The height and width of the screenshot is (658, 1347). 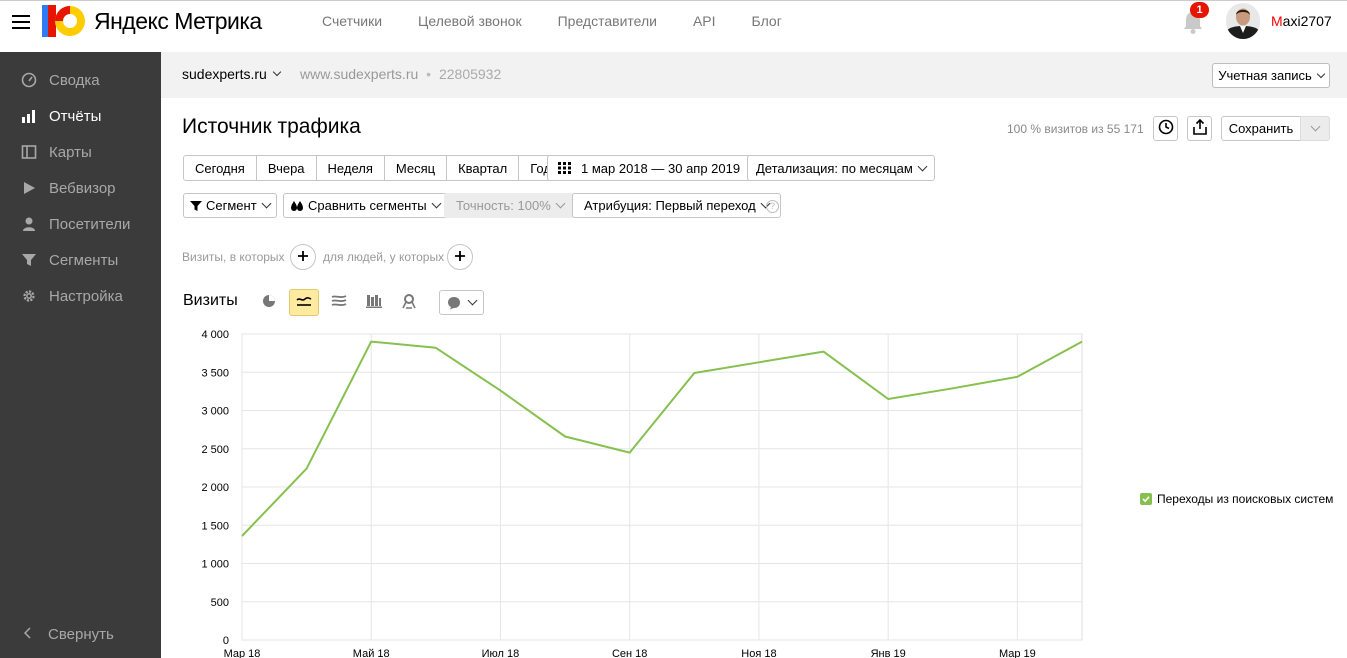 What do you see at coordinates (90, 224) in the screenshot?
I see `sidebar-item-label: Посетители` at bounding box center [90, 224].